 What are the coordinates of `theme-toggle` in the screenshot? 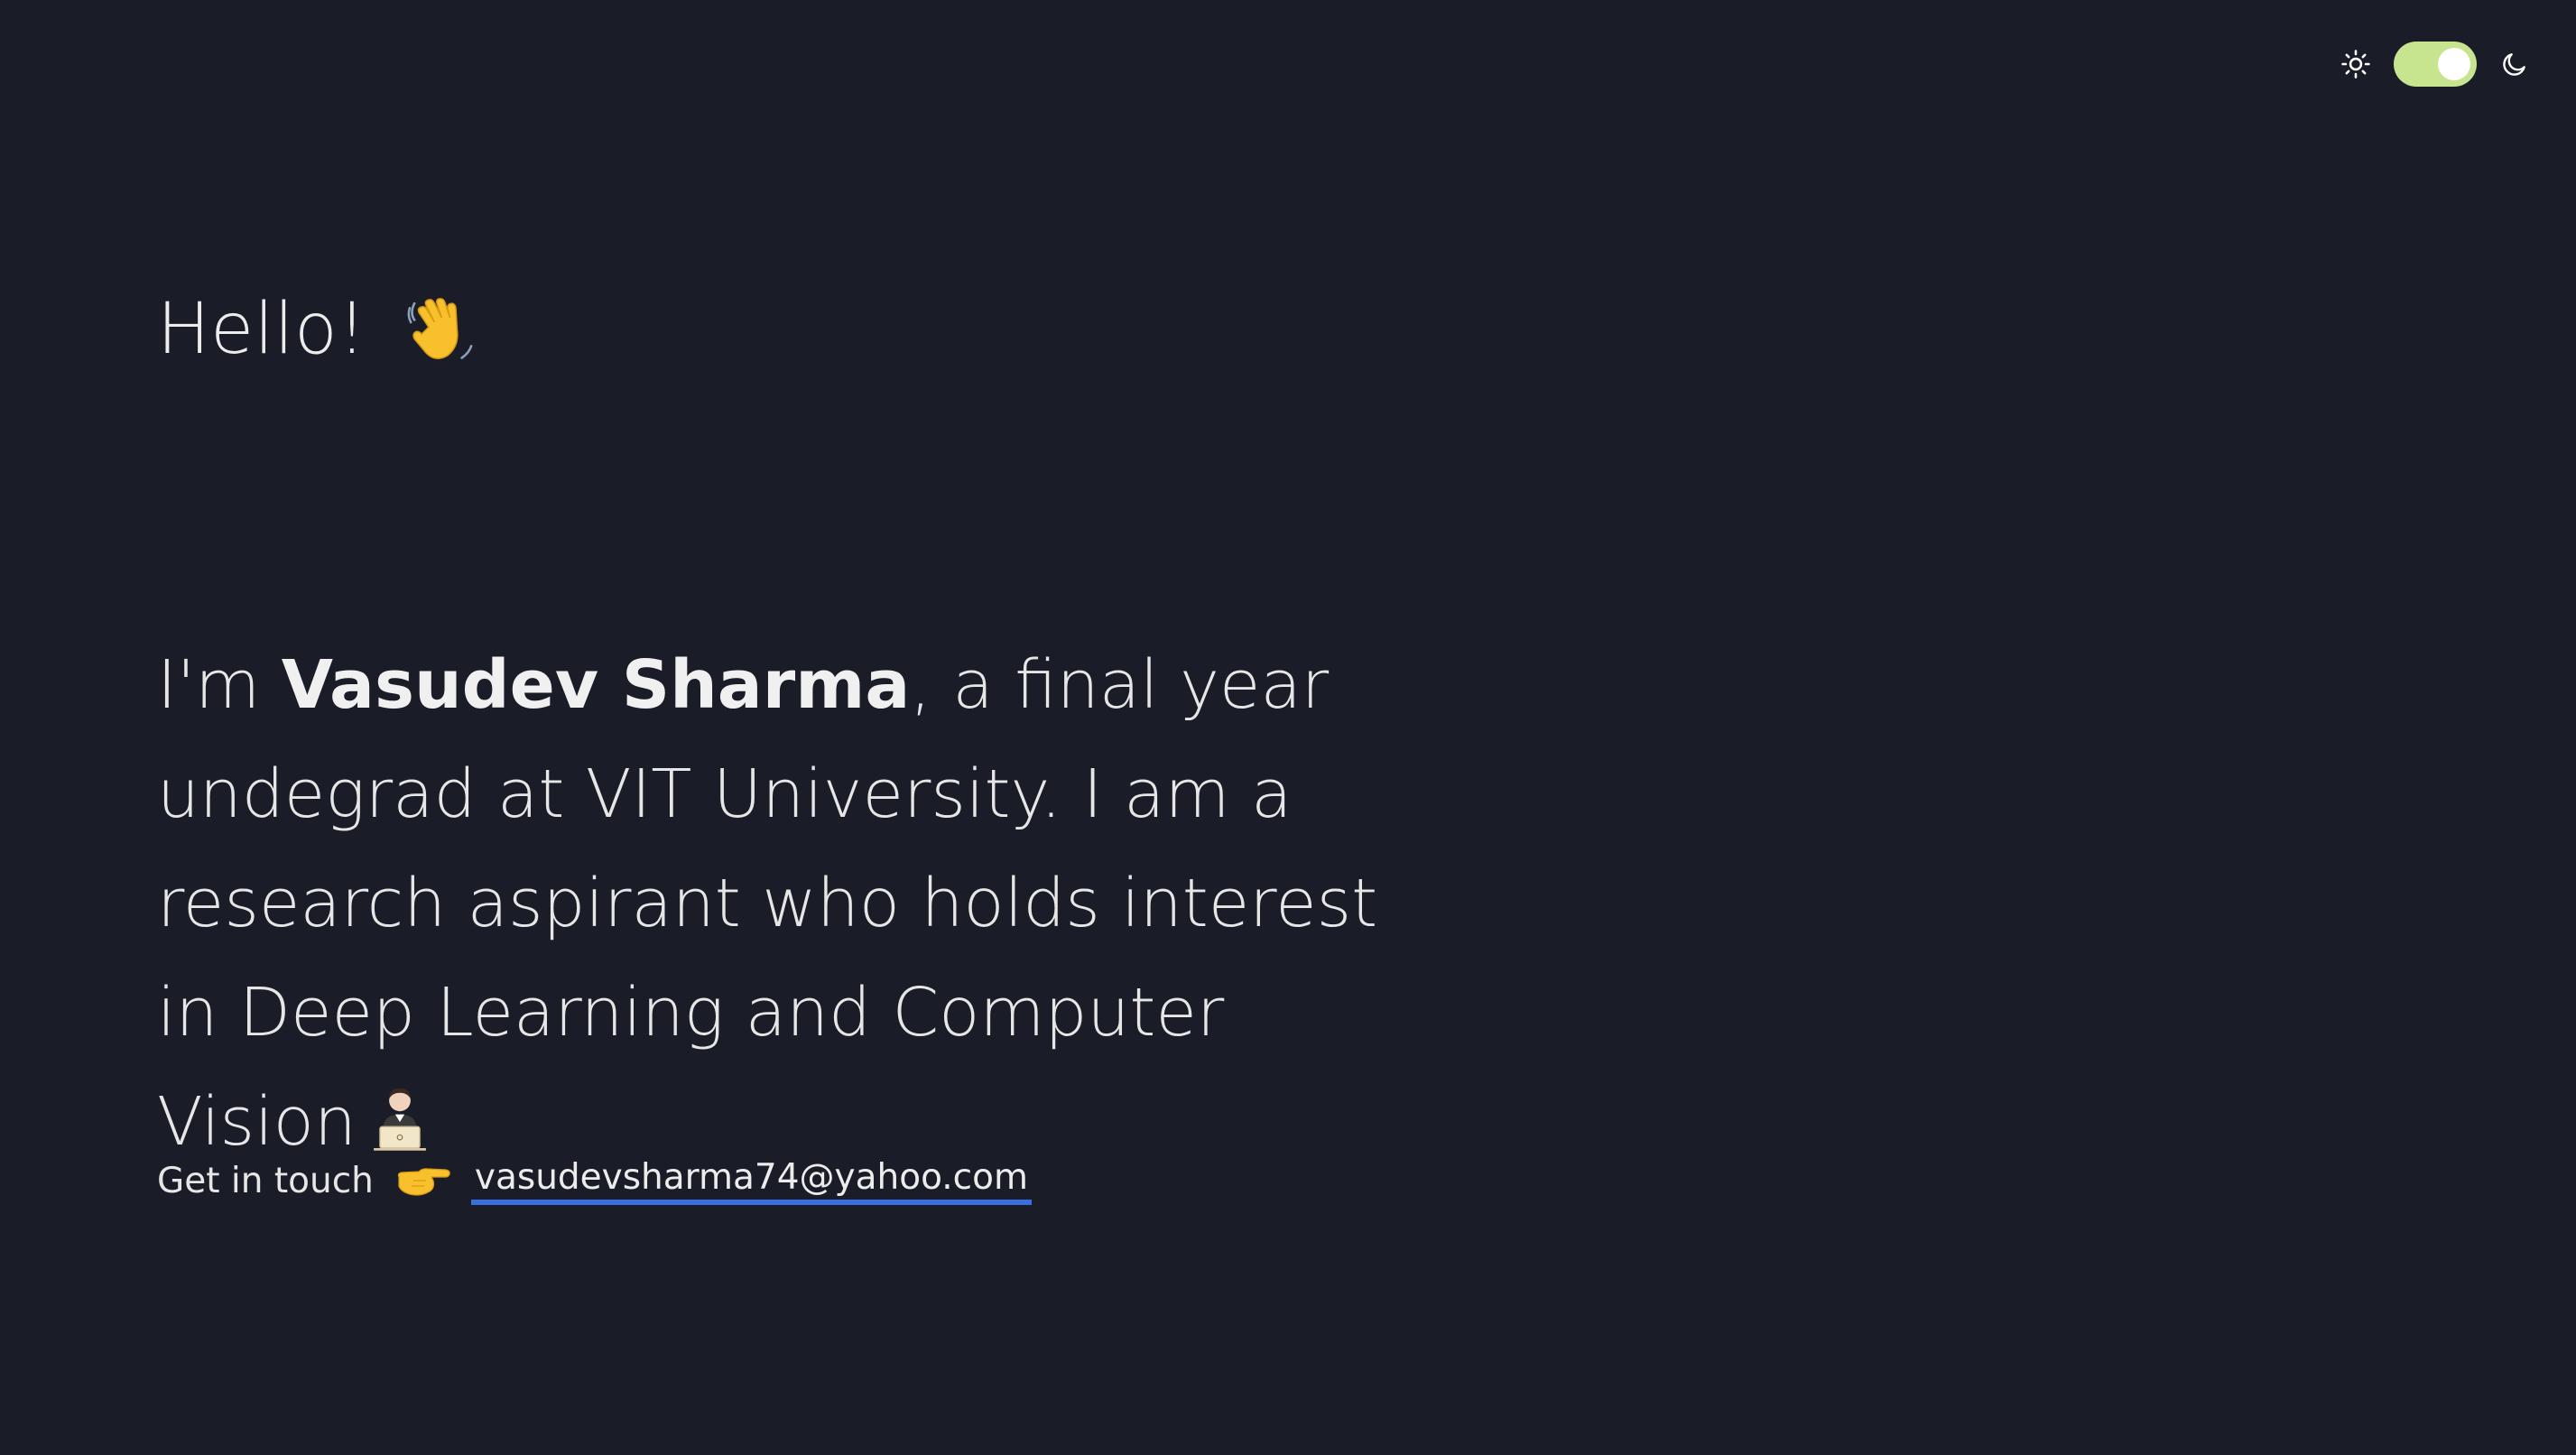 It's located at (2436, 65).